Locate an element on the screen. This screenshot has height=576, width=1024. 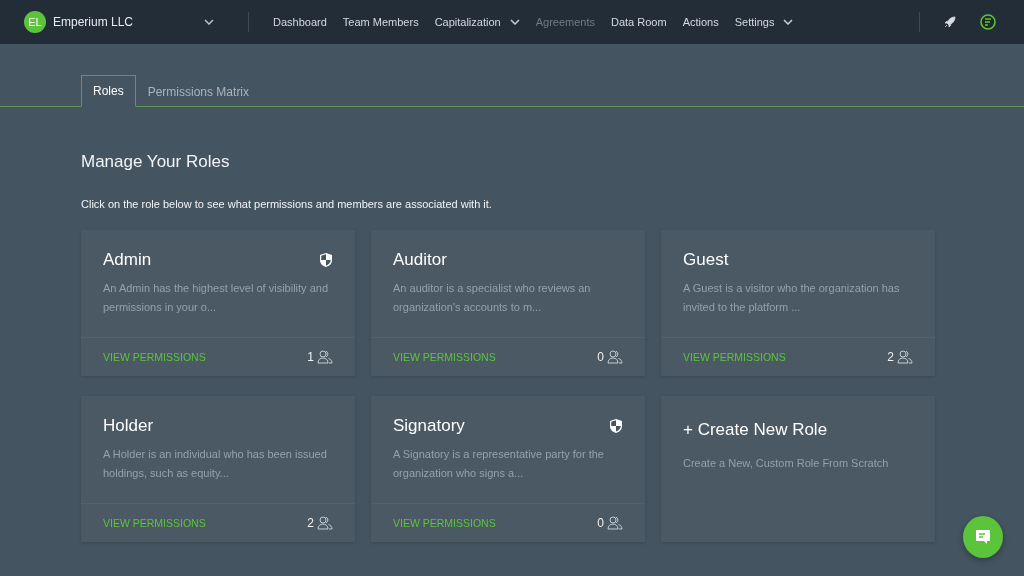
nav-link: Capitalization is located at coordinates (477, 22).